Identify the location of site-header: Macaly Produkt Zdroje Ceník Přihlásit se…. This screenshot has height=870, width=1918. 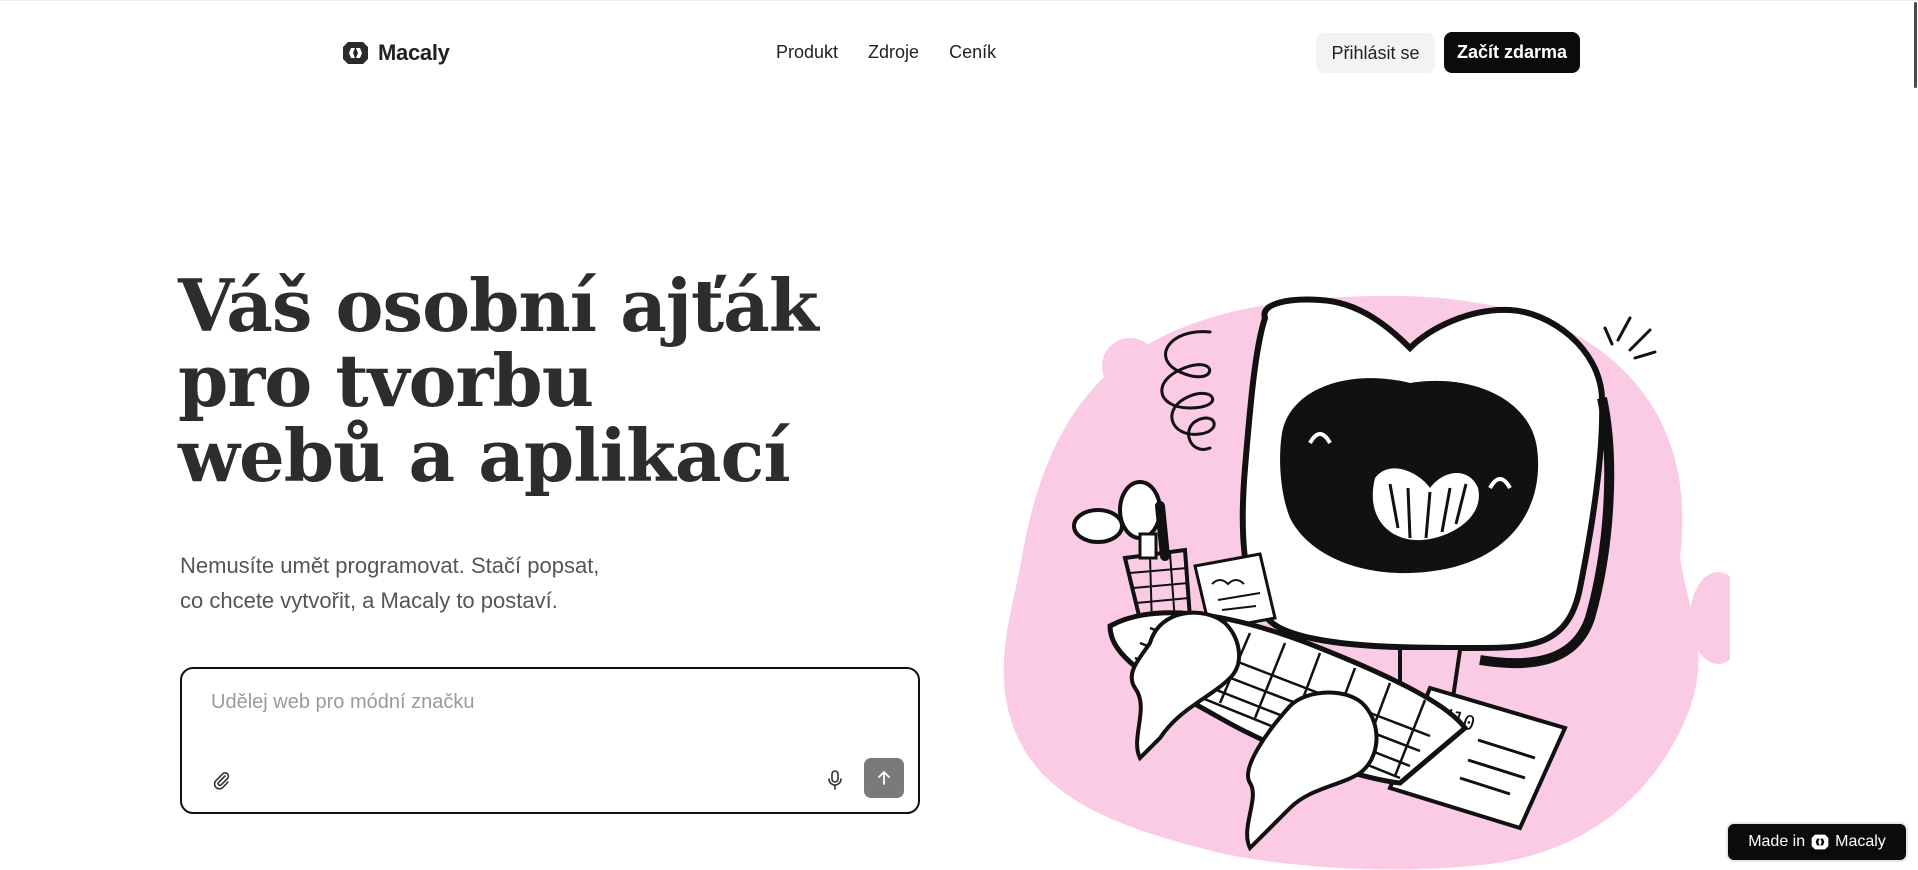
(959, 52).